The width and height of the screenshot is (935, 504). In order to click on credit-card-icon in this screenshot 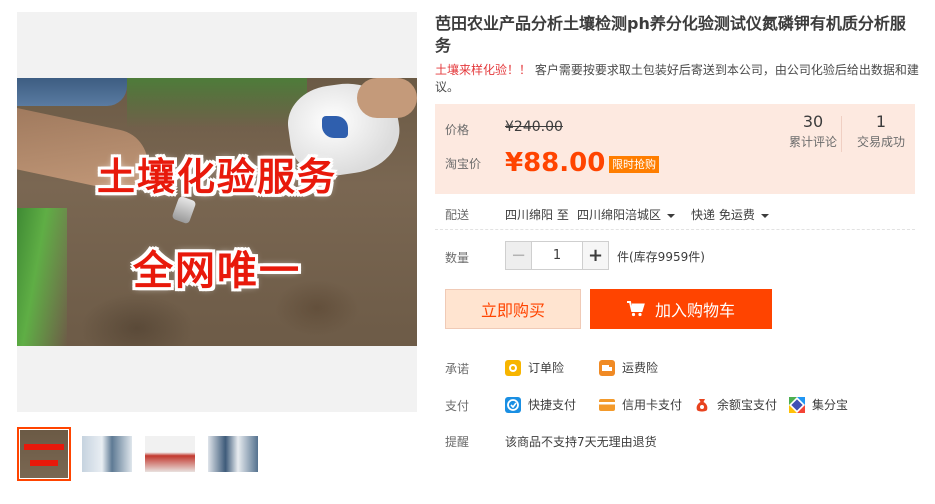, I will do `click(607, 404)`.